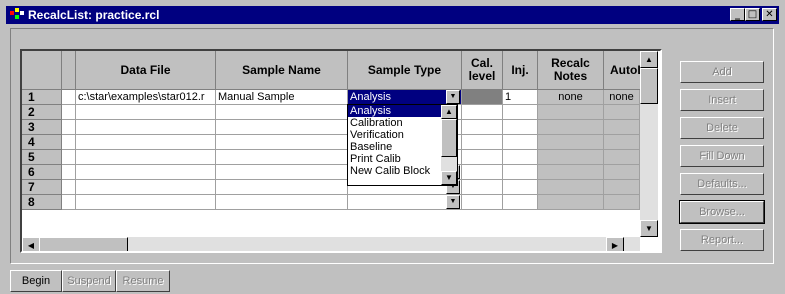 The width and height of the screenshot is (785, 294). Describe the element at coordinates (449, 138) in the screenshot. I see `dropdown-scroll-thumb` at that location.